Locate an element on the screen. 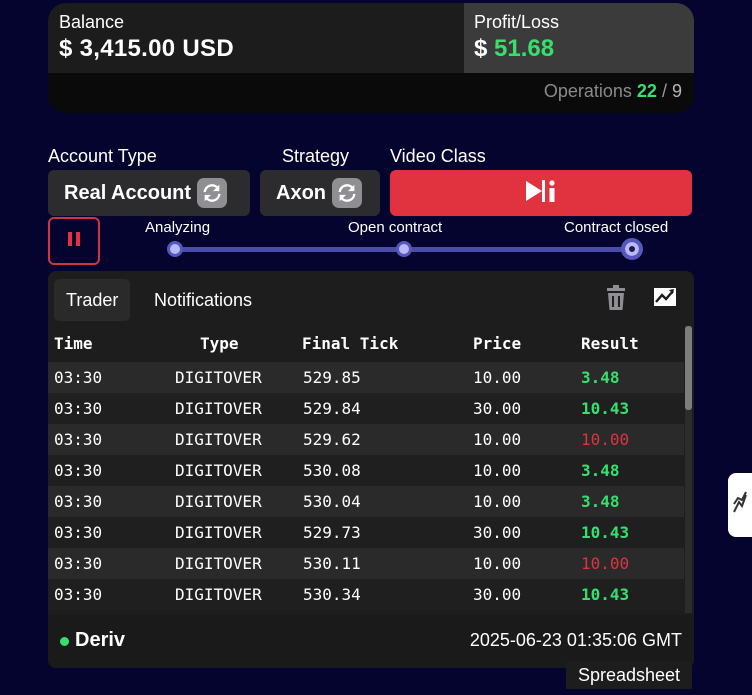 Image resolution: width=752 pixels, height=695 pixels. profit-label: Profit/Loss is located at coordinates (517, 22).